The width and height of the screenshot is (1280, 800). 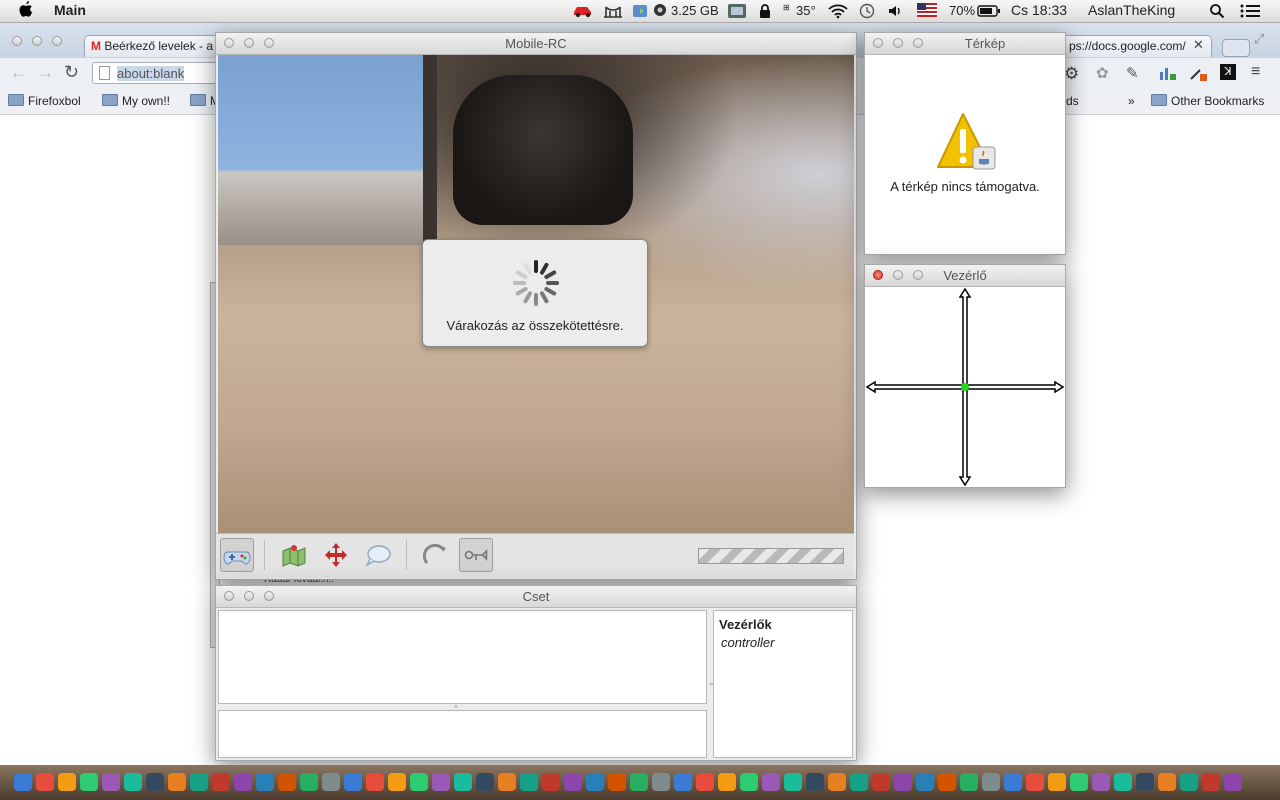 I want to click on tab-close-icon: ✕, so click(x=1198, y=45).